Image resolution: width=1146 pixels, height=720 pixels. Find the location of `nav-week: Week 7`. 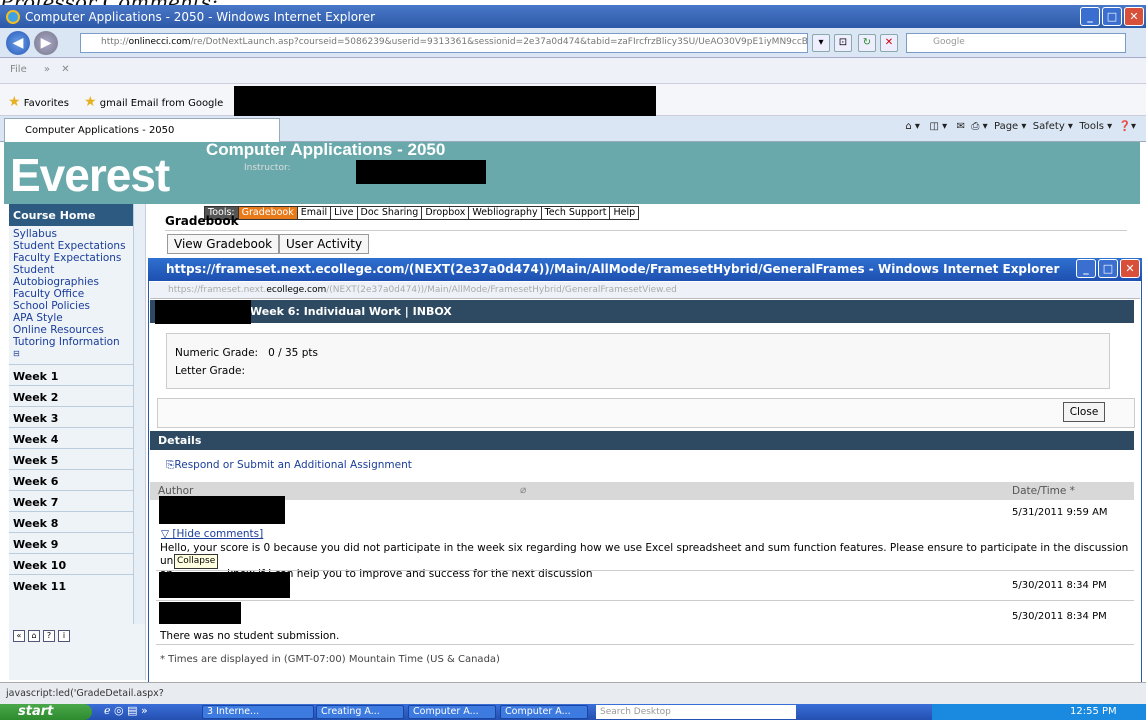

nav-week: Week 7 is located at coordinates (73, 500).